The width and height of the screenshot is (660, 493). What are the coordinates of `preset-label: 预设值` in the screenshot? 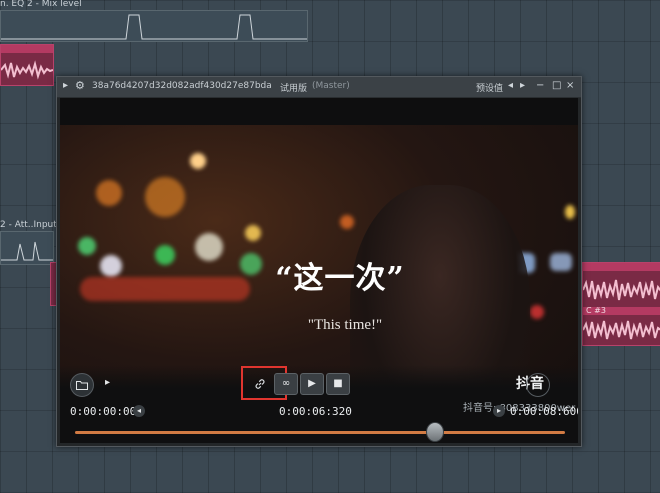 It's located at (489, 87).